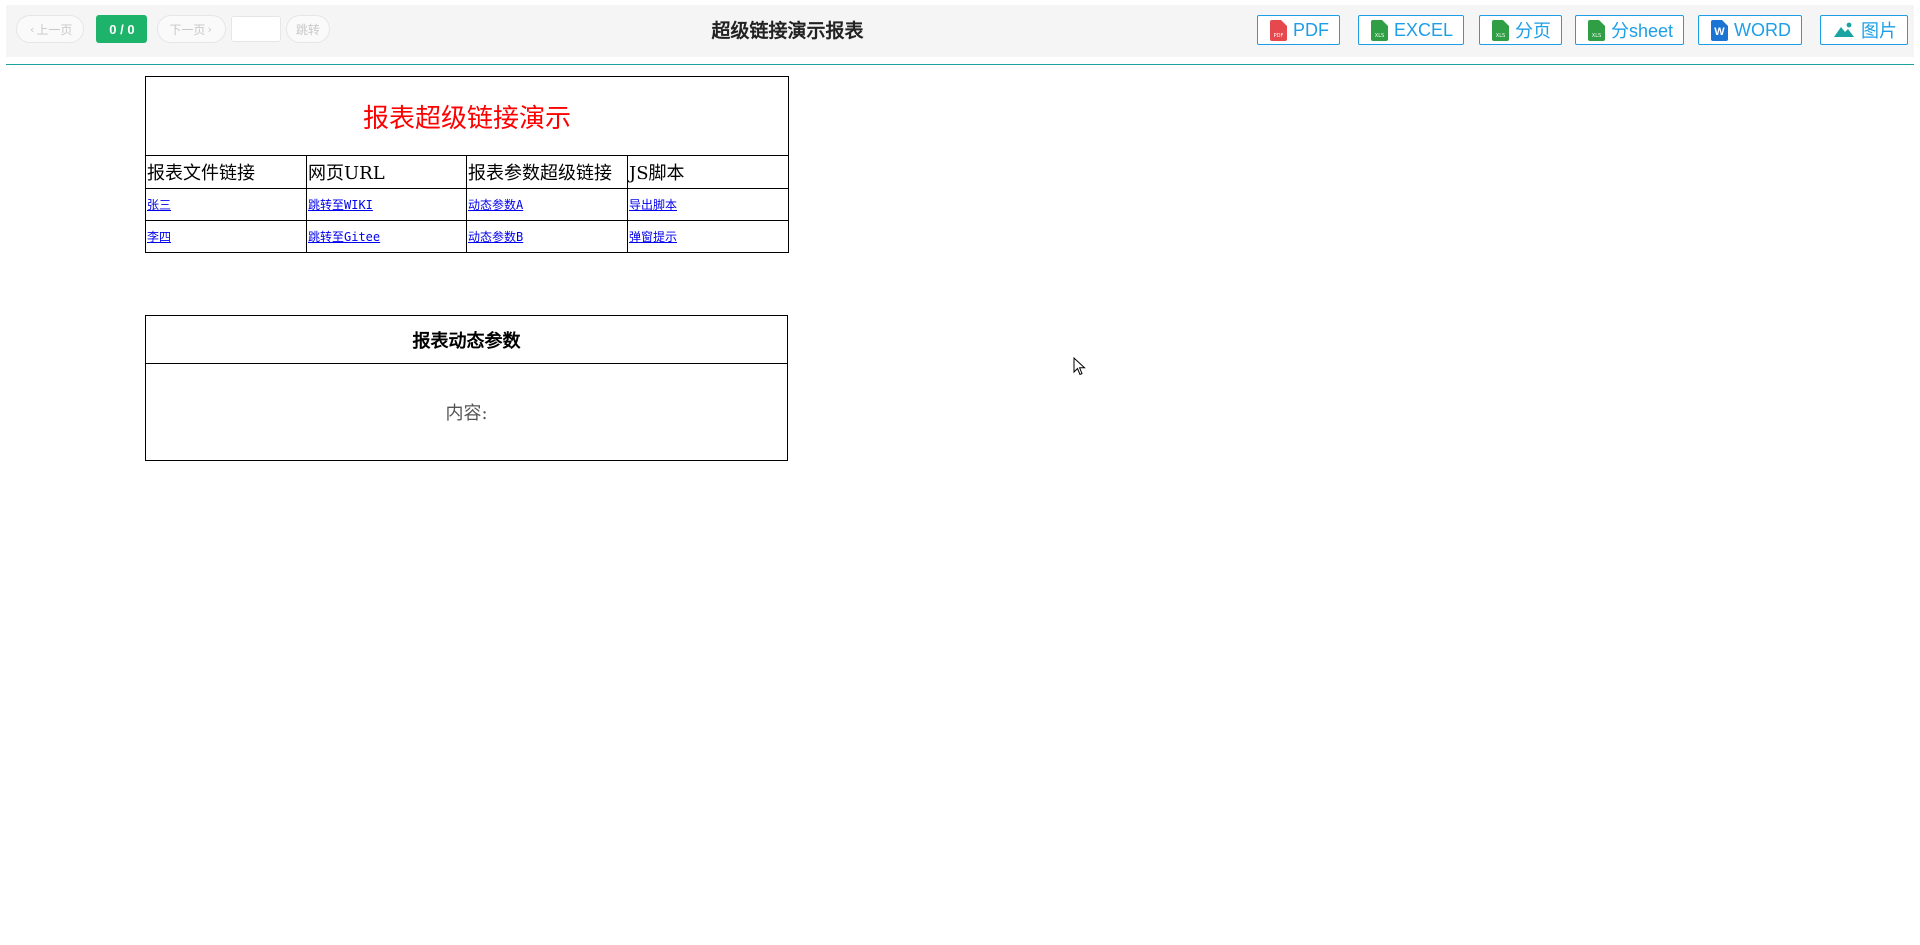  Describe the element at coordinates (1079, 366) in the screenshot. I see `mouse-cursor-icon` at that location.